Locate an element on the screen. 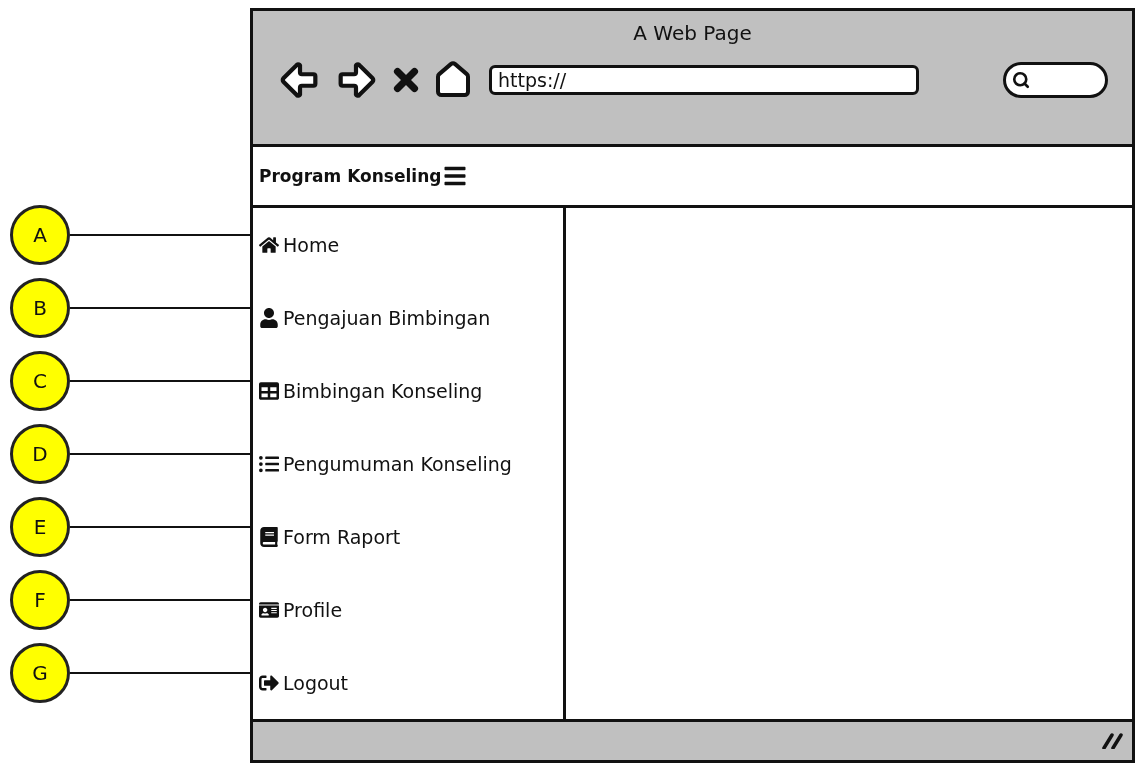 This screenshot has width=1138, height=763. callout-marker: D is located at coordinates (40, 453).